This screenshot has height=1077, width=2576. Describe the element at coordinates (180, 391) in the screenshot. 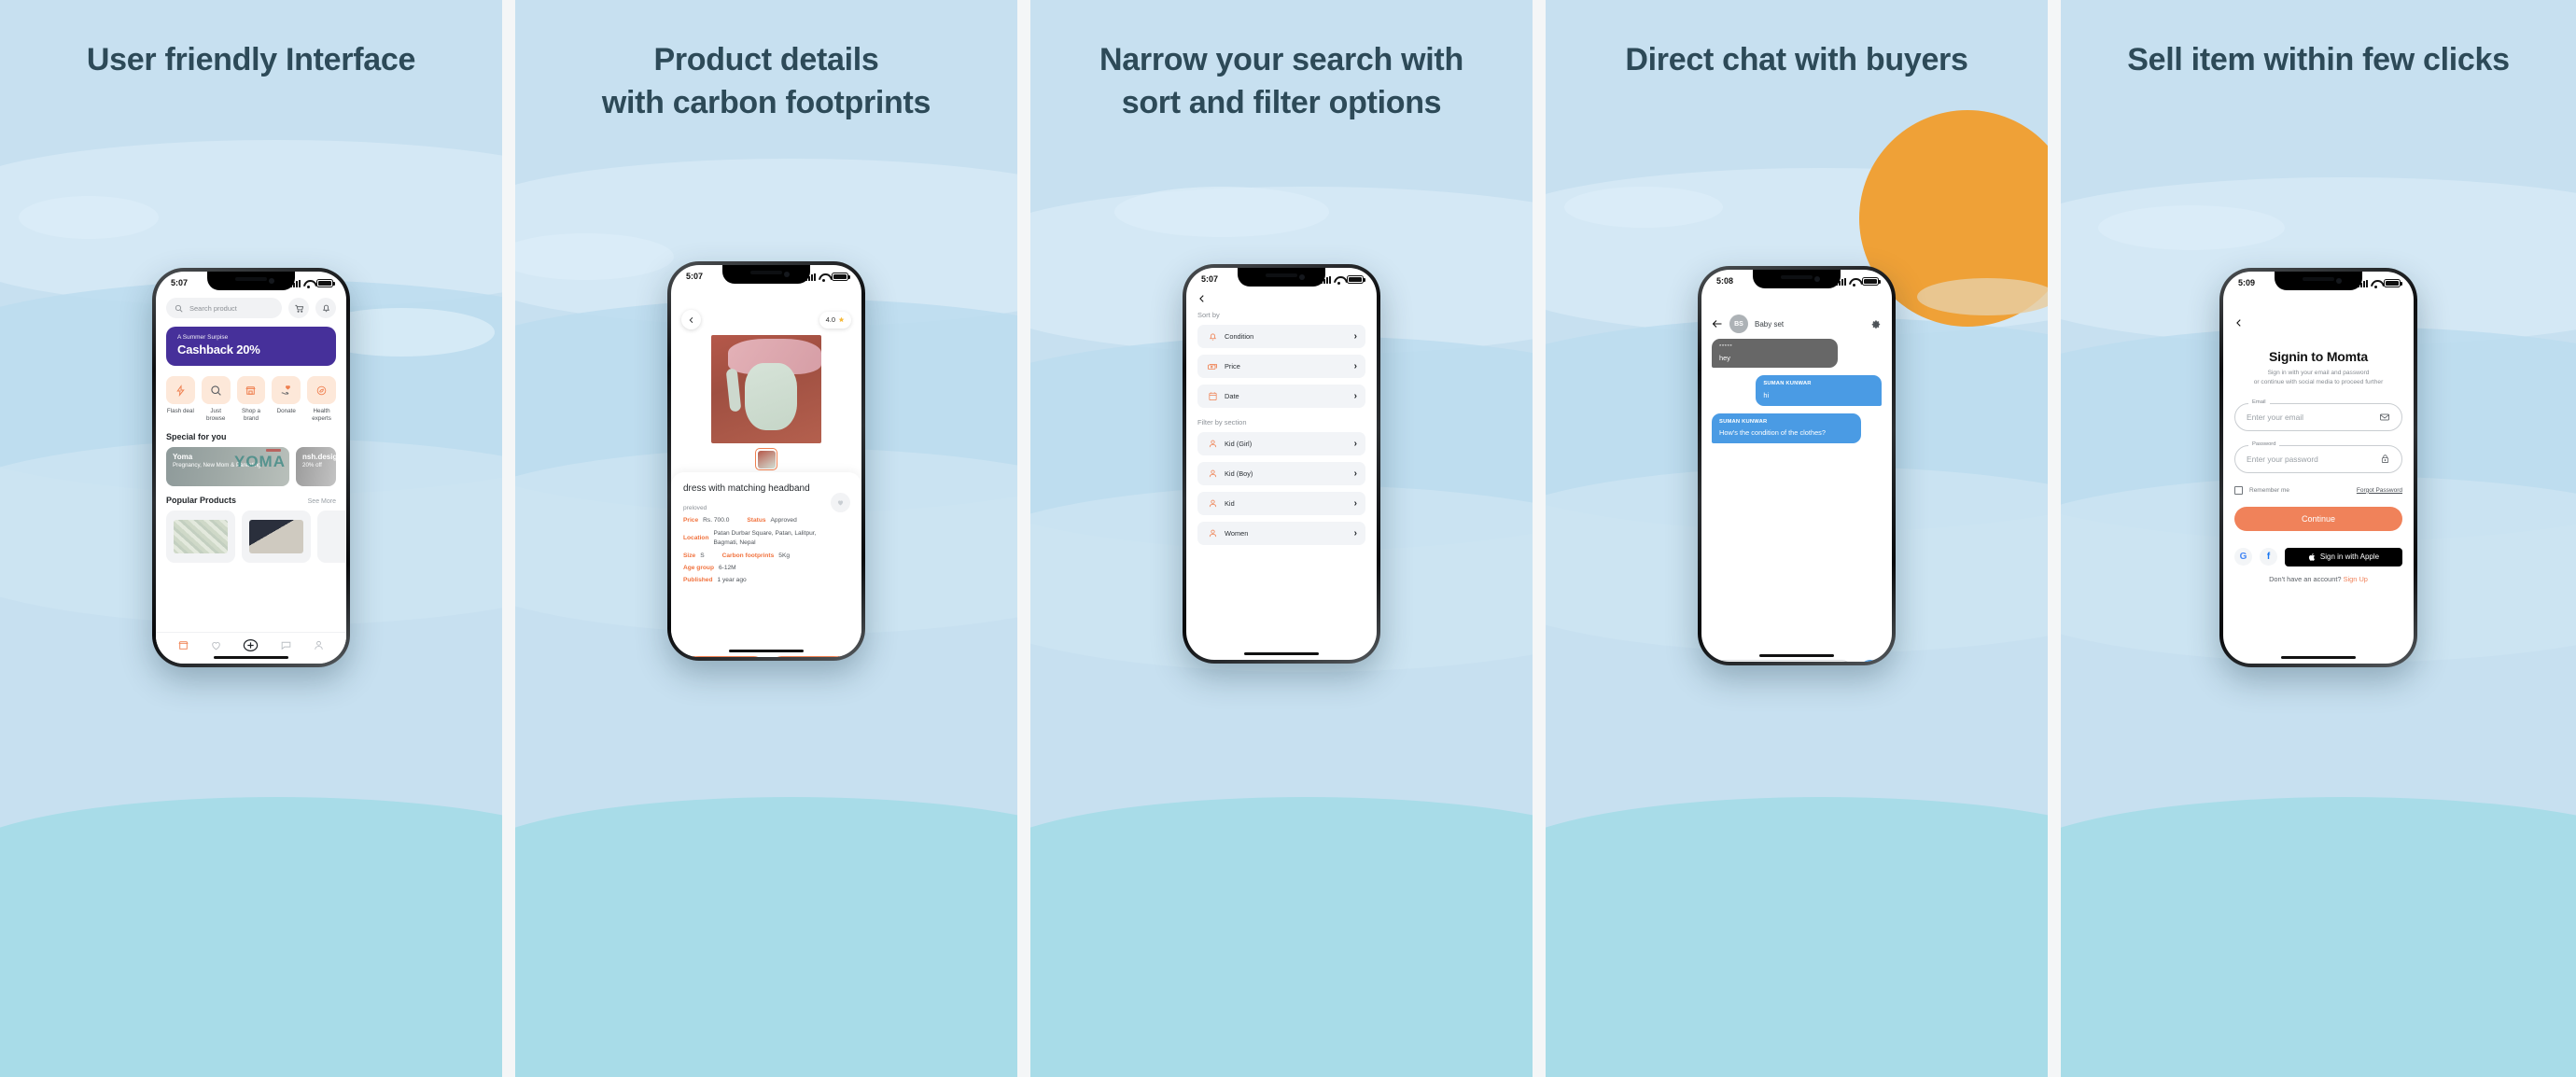

I see `flash-icon` at that location.